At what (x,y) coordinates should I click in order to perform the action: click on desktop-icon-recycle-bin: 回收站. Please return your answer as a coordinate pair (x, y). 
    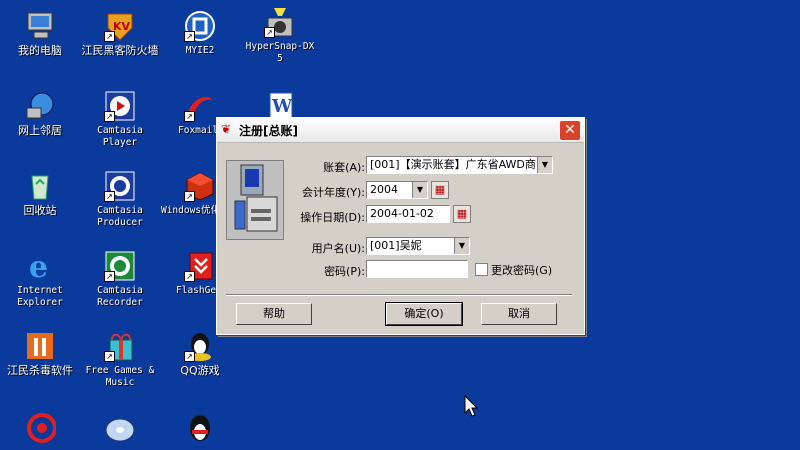
    Looking at the image, I should click on (40, 193).